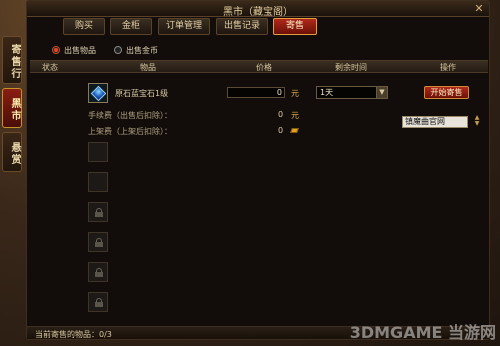 The image size is (500, 346). I want to click on radio-dot, so click(118, 50).